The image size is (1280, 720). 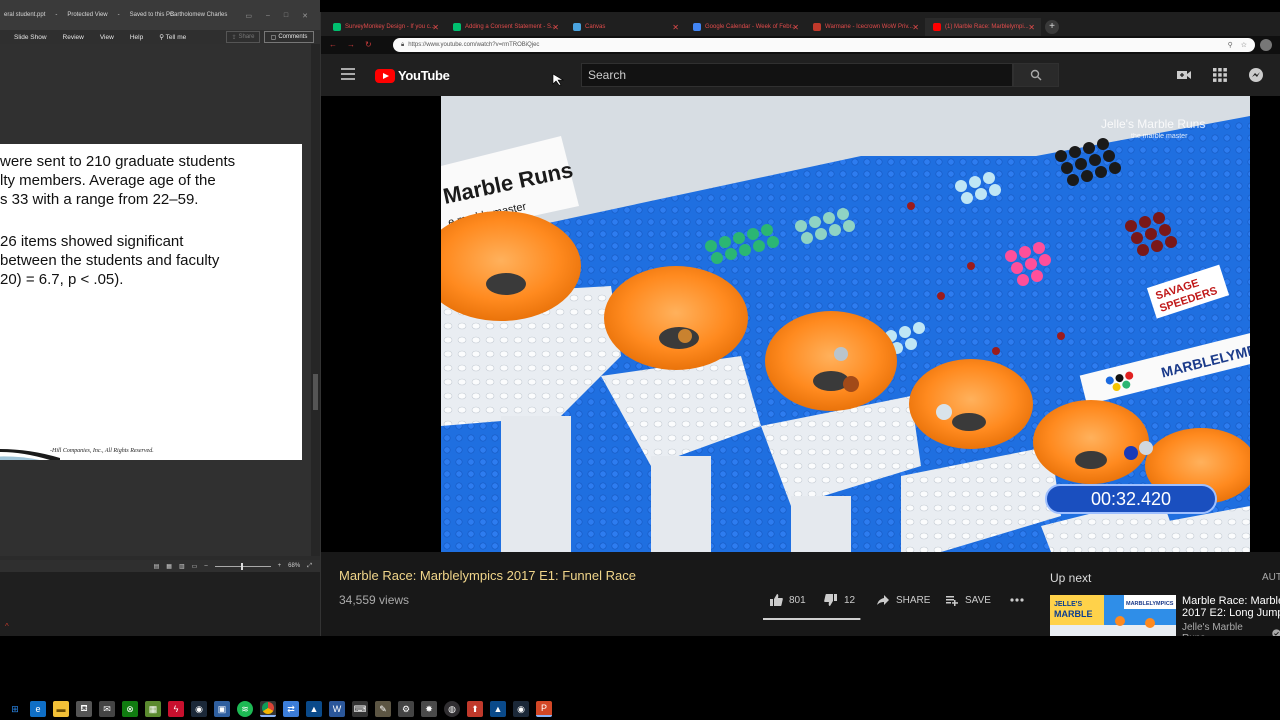 I want to click on save-button: SAVE, so click(x=968, y=600).